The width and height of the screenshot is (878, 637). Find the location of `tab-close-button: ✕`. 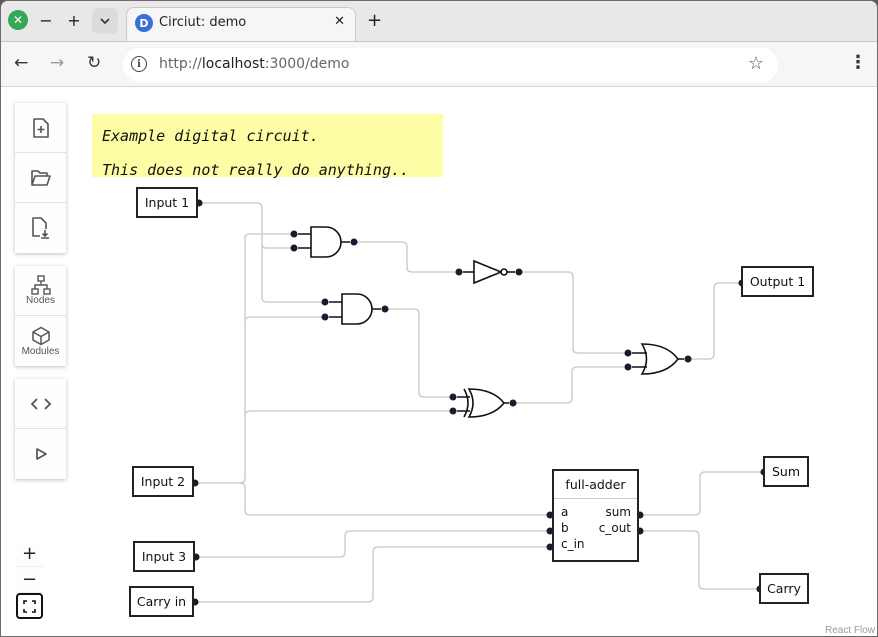

tab-close-button: ✕ is located at coordinates (339, 21).